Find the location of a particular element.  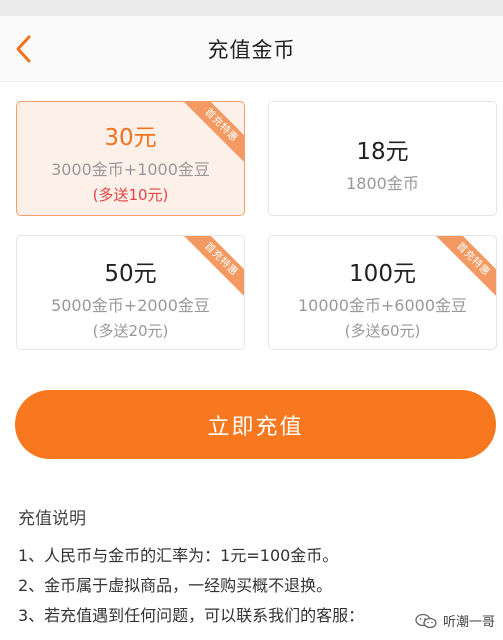

package-bonus: (多送60元) is located at coordinates (382, 331).